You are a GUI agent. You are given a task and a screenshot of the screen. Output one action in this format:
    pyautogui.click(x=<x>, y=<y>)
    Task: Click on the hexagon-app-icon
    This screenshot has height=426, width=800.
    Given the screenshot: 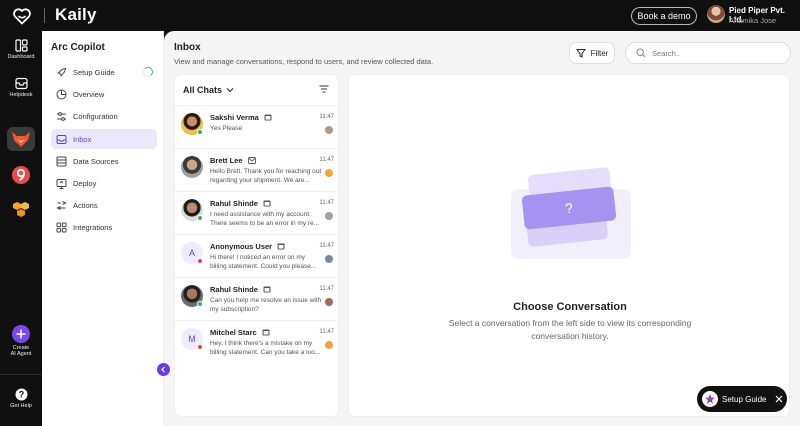 What is the action you would take?
    pyautogui.click(x=21, y=209)
    